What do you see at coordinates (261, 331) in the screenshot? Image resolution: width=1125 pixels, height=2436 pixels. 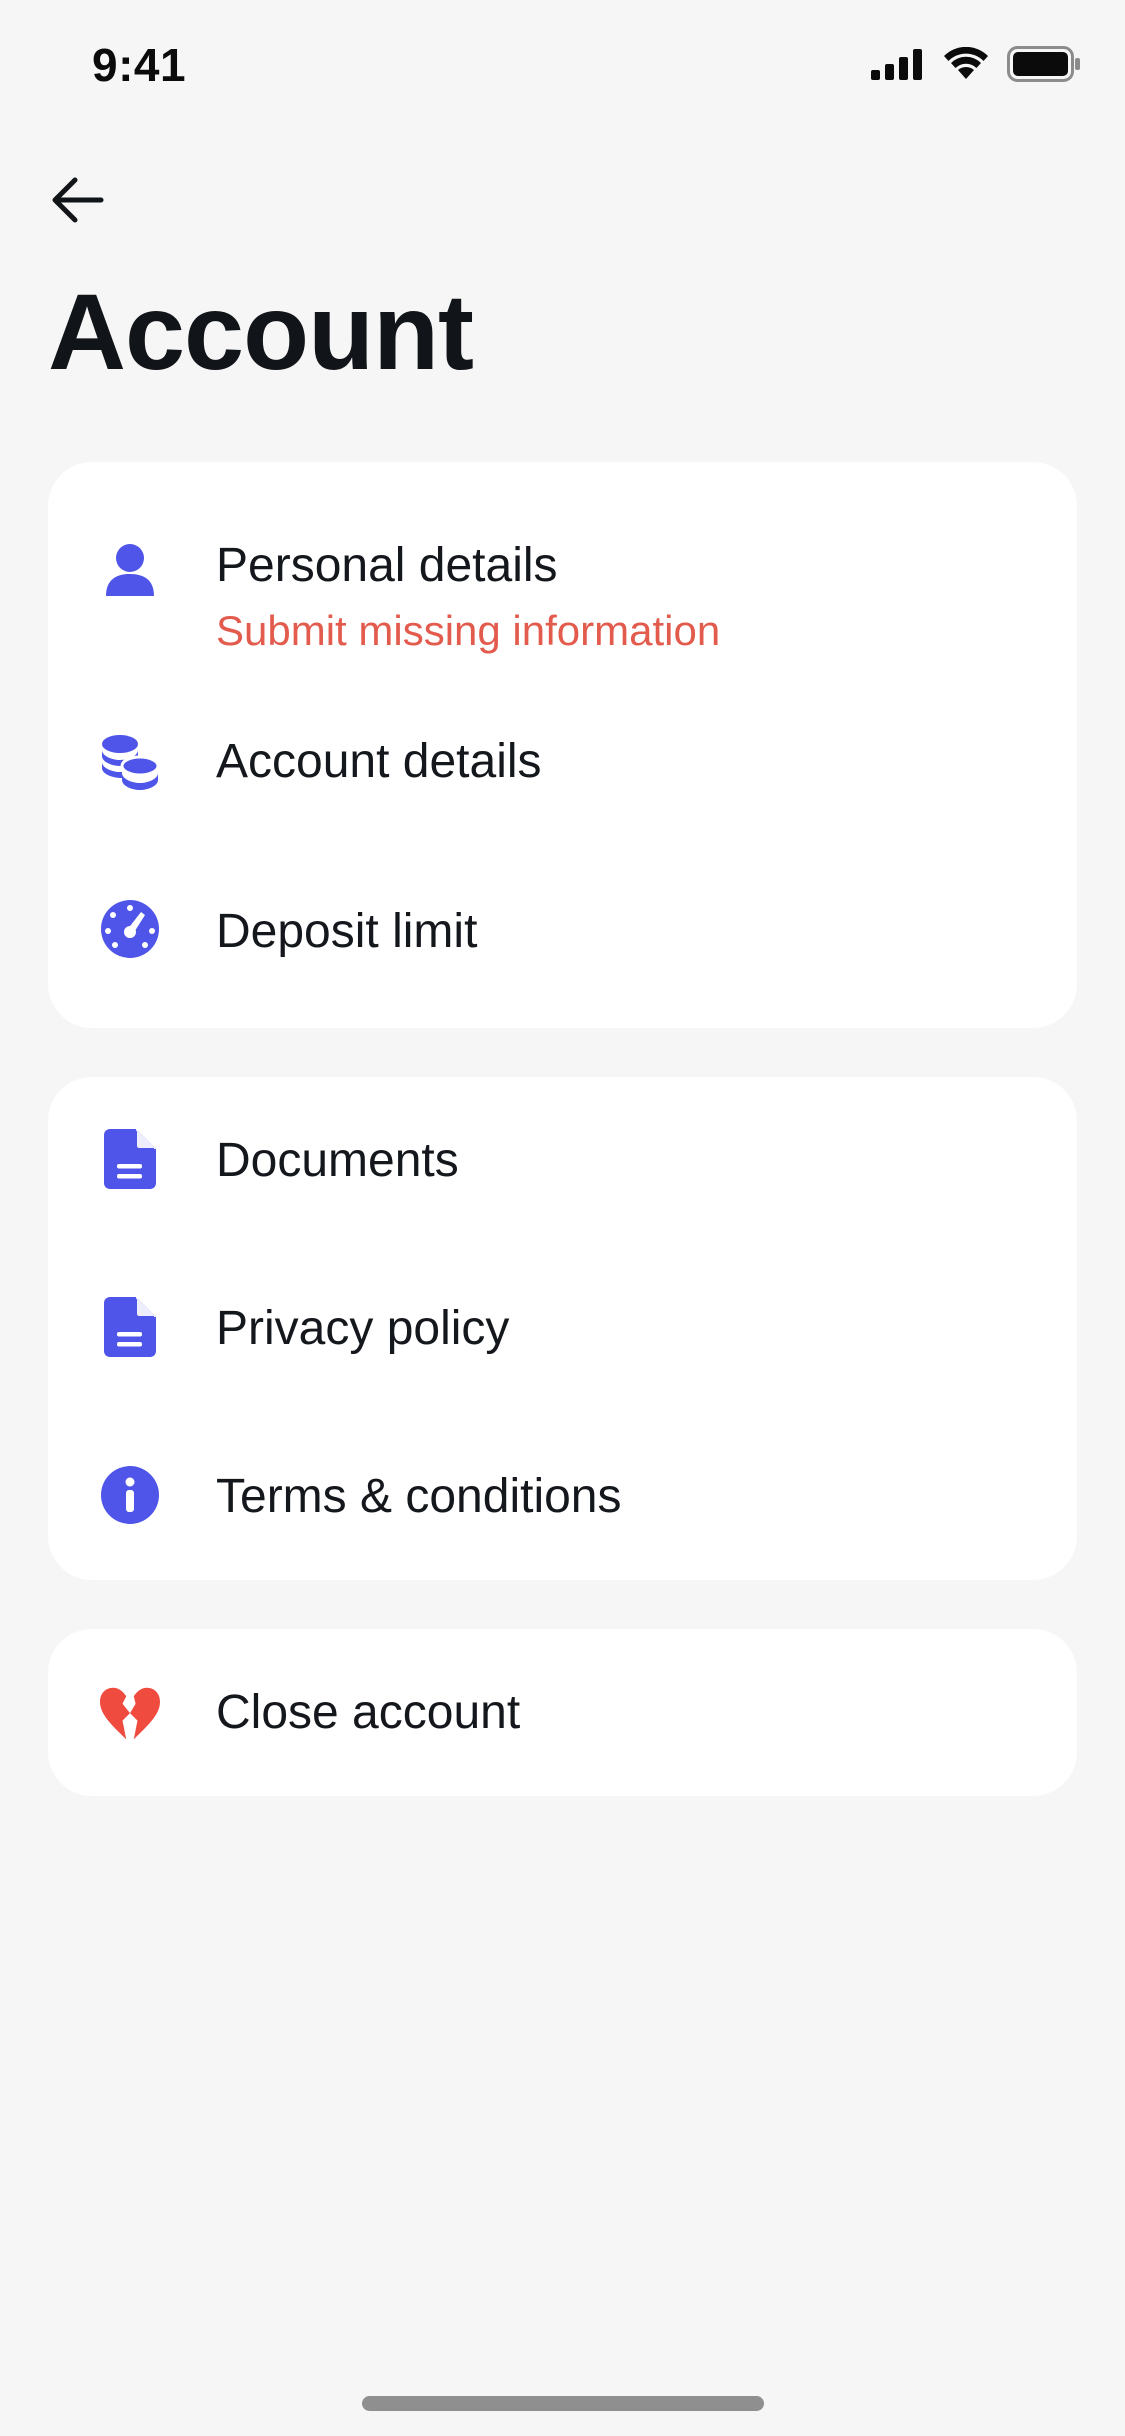 I see `page-title: Account` at bounding box center [261, 331].